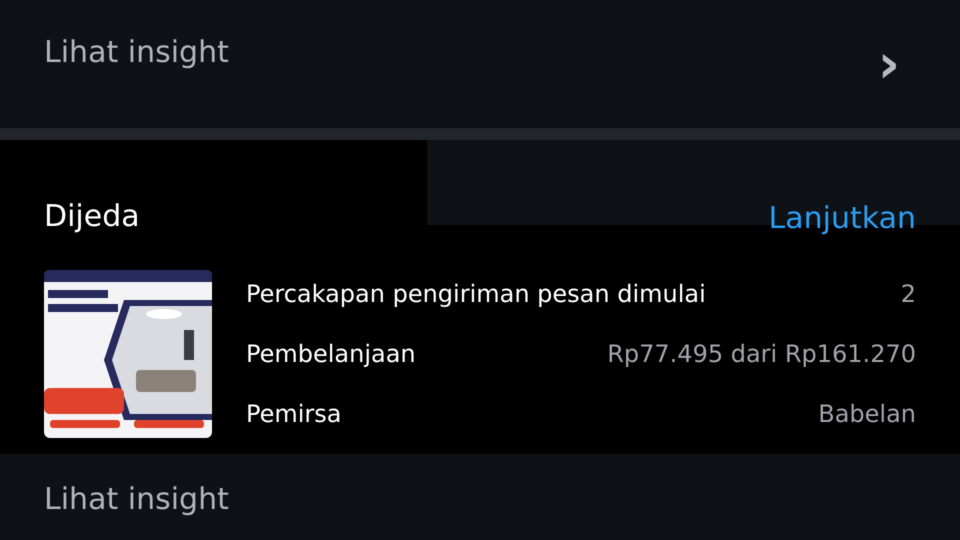 This screenshot has height=540, width=960. I want to click on metric-label: Pemirsa, so click(294, 414).